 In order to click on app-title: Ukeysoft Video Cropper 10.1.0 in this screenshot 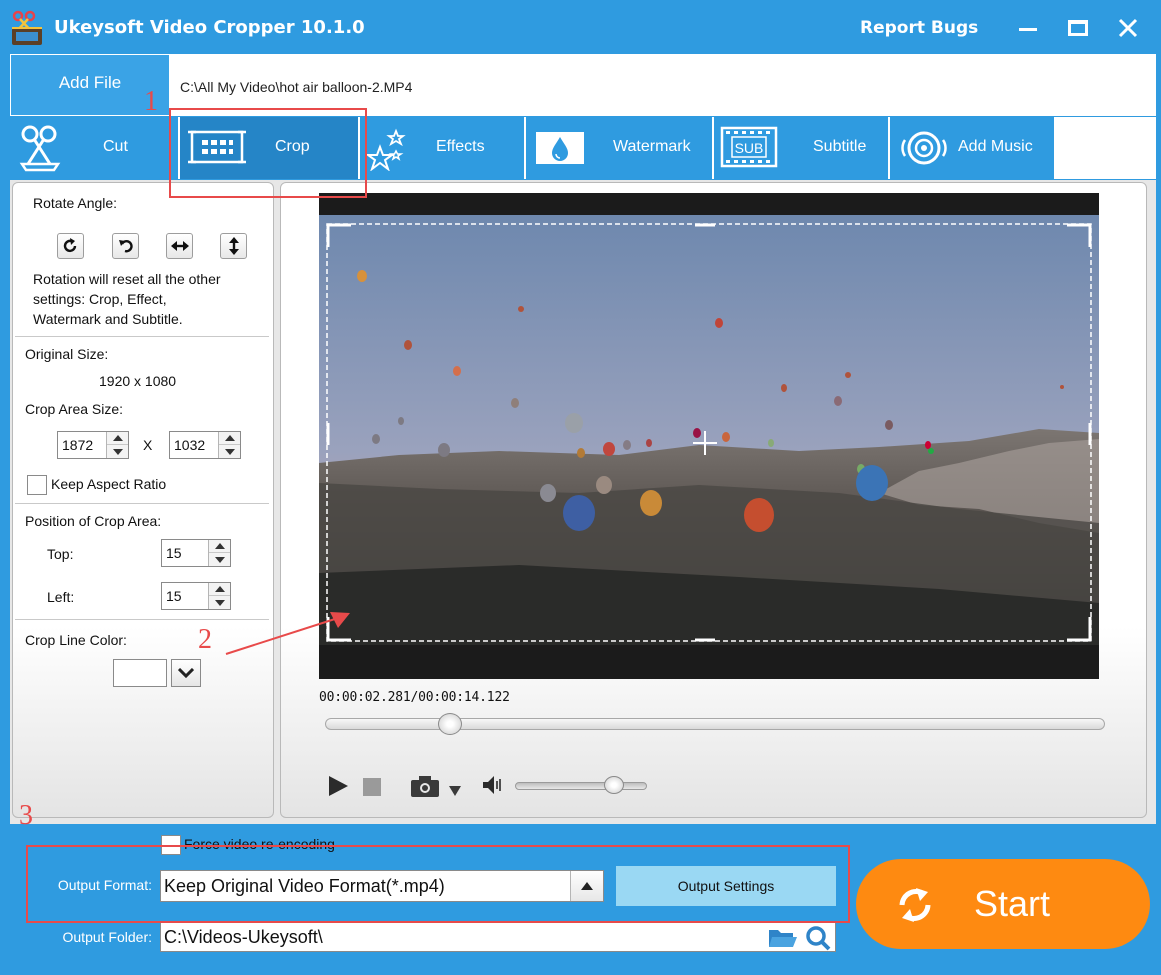, I will do `click(209, 27)`.